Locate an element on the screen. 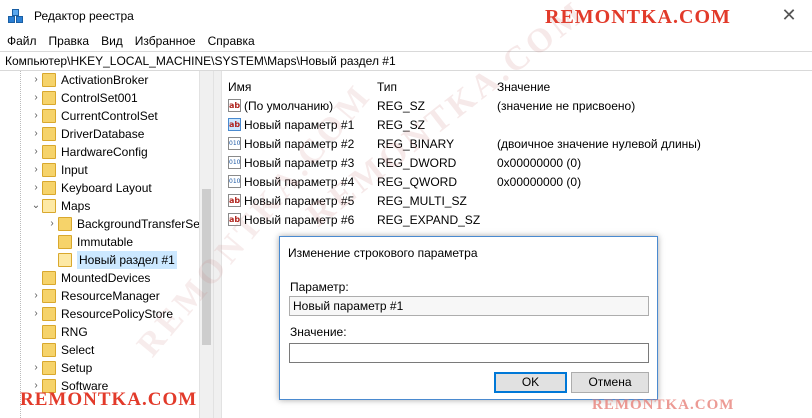 The width and height of the screenshot is (812, 418). tree-item-driverdatabase: › DriverDatabase is located at coordinates (87, 134).